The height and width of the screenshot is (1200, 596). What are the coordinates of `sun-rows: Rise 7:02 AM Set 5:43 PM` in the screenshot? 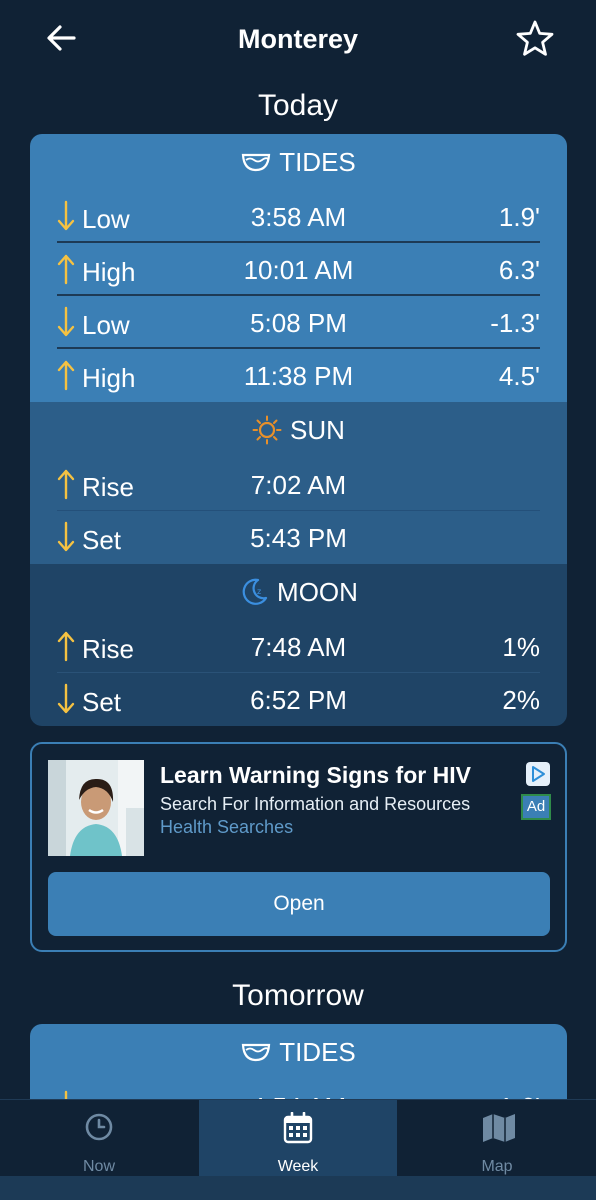 It's located at (298, 511).